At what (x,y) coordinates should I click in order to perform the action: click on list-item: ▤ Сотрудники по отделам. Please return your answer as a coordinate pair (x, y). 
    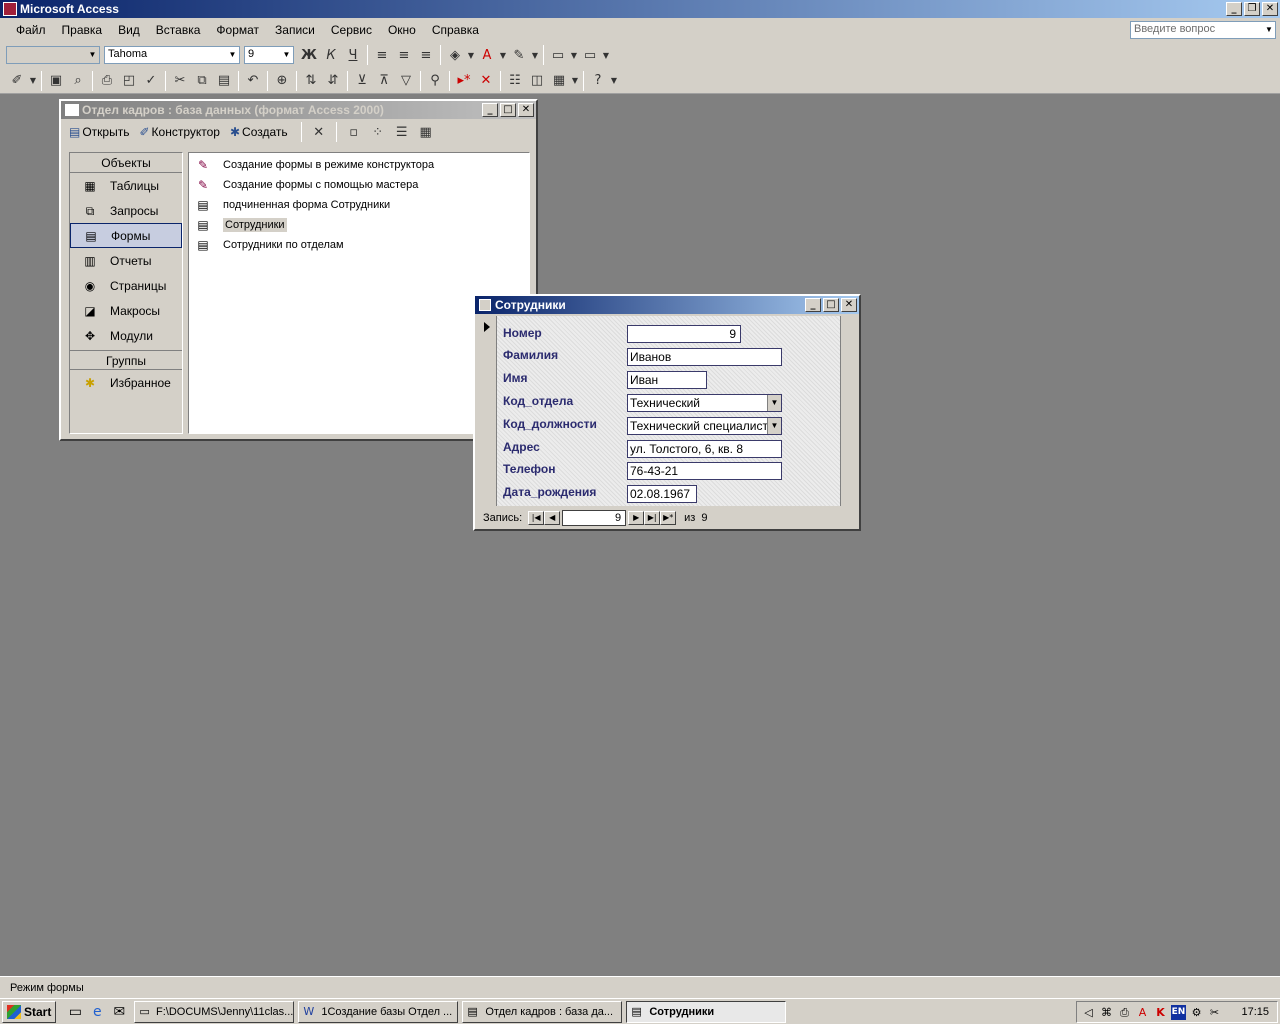
    Looking at the image, I should click on (359, 245).